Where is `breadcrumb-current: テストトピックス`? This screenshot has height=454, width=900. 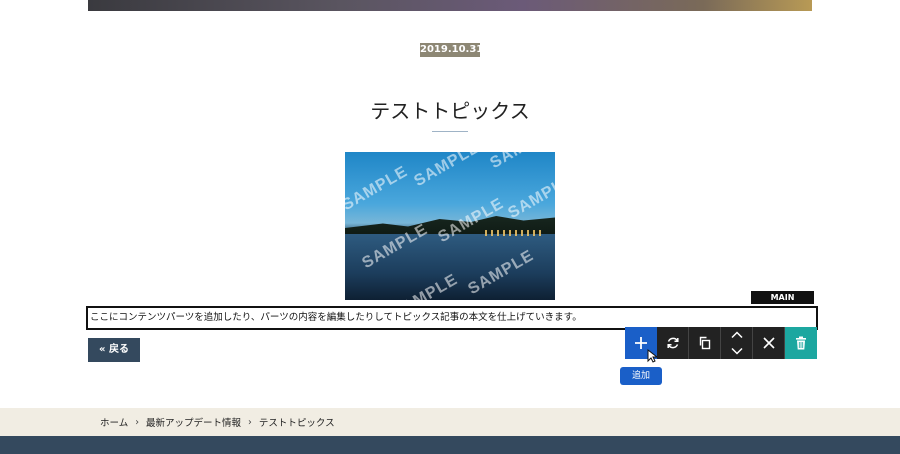 breadcrumb-current: テストトピックス is located at coordinates (296, 423).